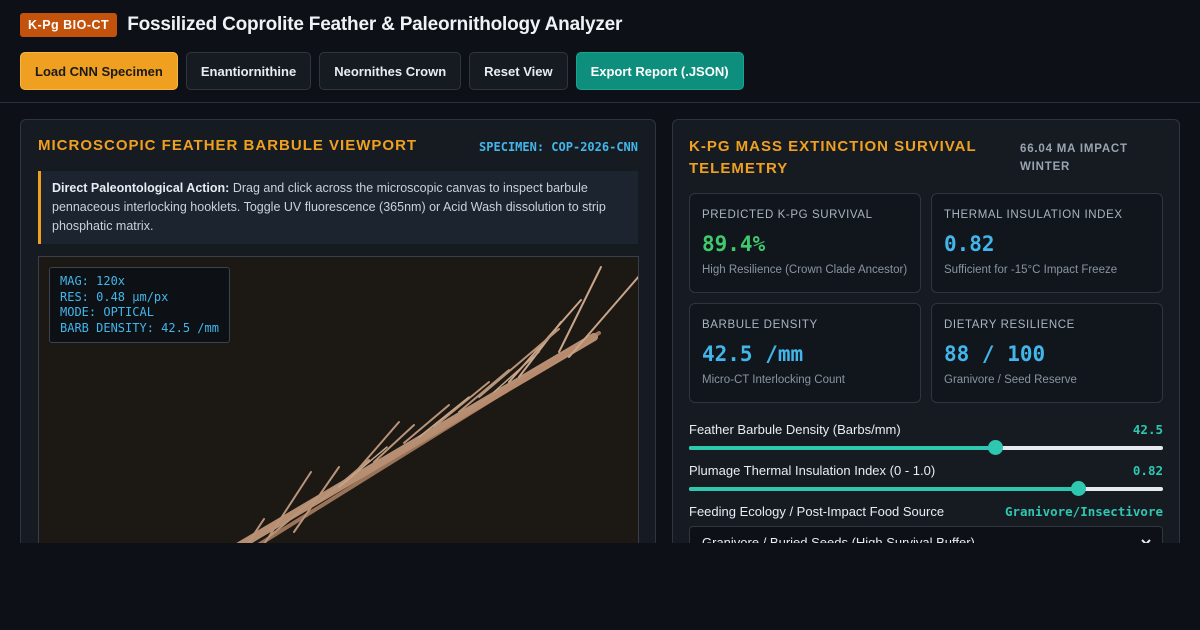 The image size is (1200, 630). I want to click on neornithes-crown-button: Neornithes Crown, so click(390, 71).